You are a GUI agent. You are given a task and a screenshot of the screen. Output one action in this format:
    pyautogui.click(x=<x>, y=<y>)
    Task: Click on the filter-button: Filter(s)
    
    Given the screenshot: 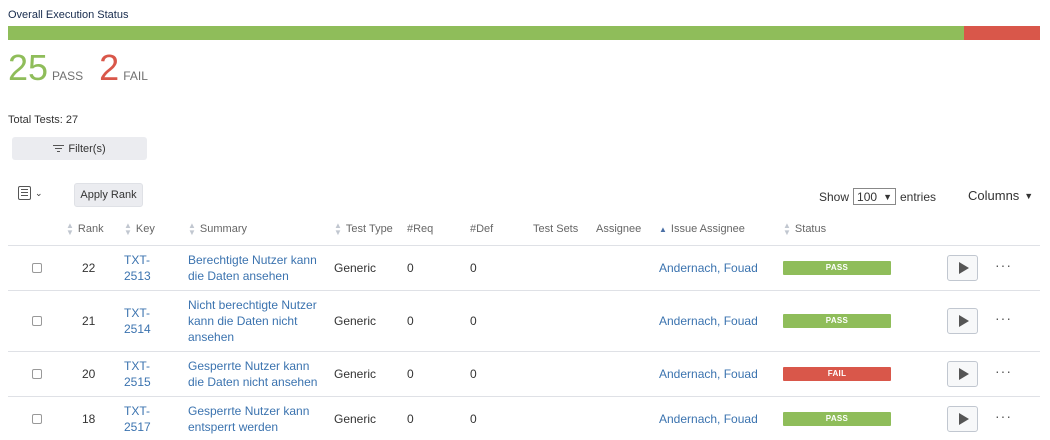 What is the action you would take?
    pyautogui.click(x=79, y=148)
    